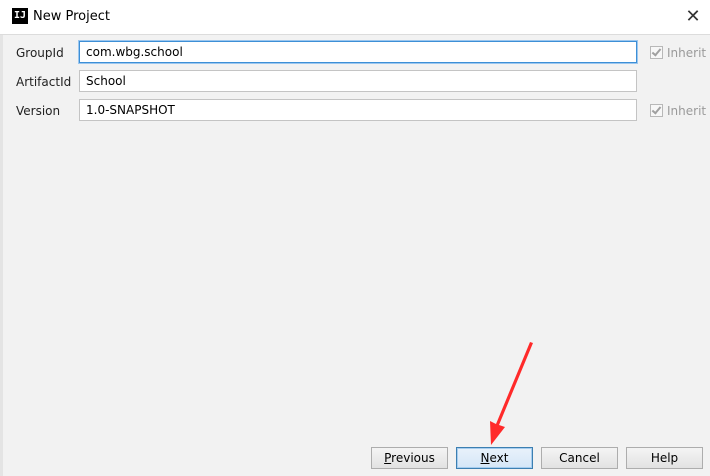 The height and width of the screenshot is (476, 710). What do you see at coordinates (579, 458) in the screenshot?
I see `cancel-button: Cancel` at bounding box center [579, 458].